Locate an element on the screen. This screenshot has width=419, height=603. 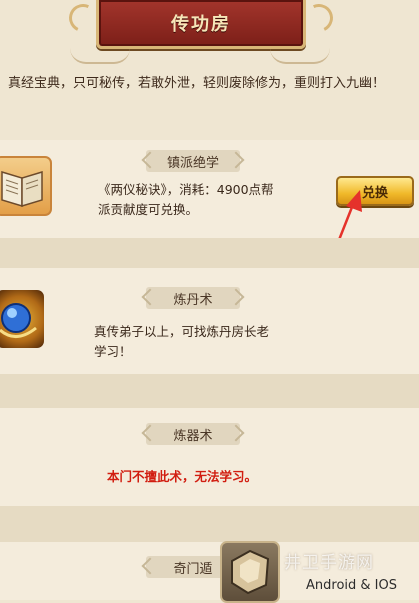
forging-unavailable-text: 本门不擅此术，无法学习。 is located at coordinates (182, 476).